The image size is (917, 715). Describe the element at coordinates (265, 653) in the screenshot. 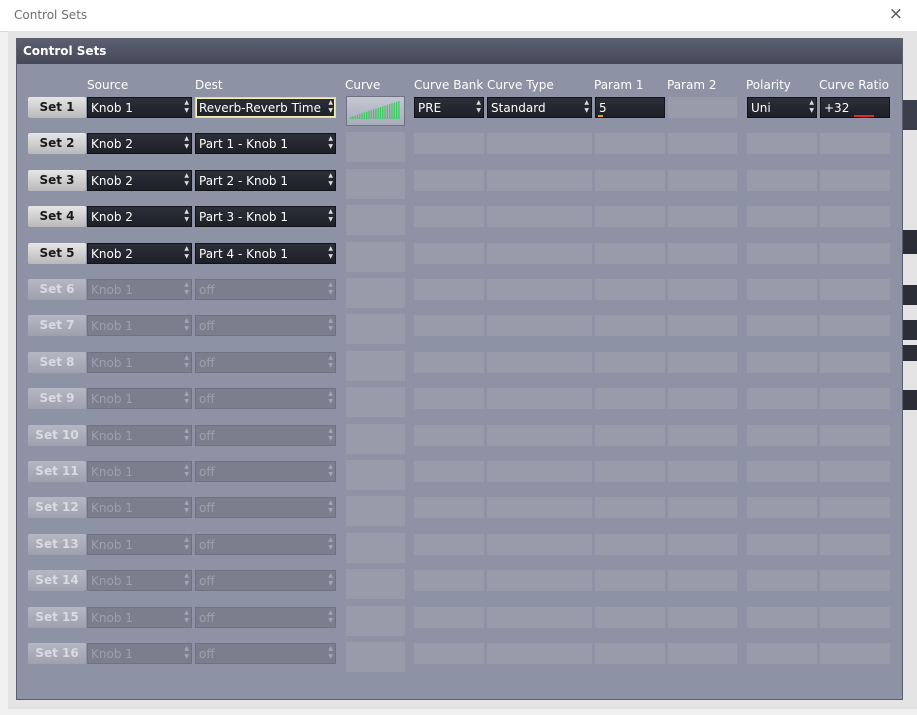

I see `dest-select-16: off ▲ ▼` at that location.